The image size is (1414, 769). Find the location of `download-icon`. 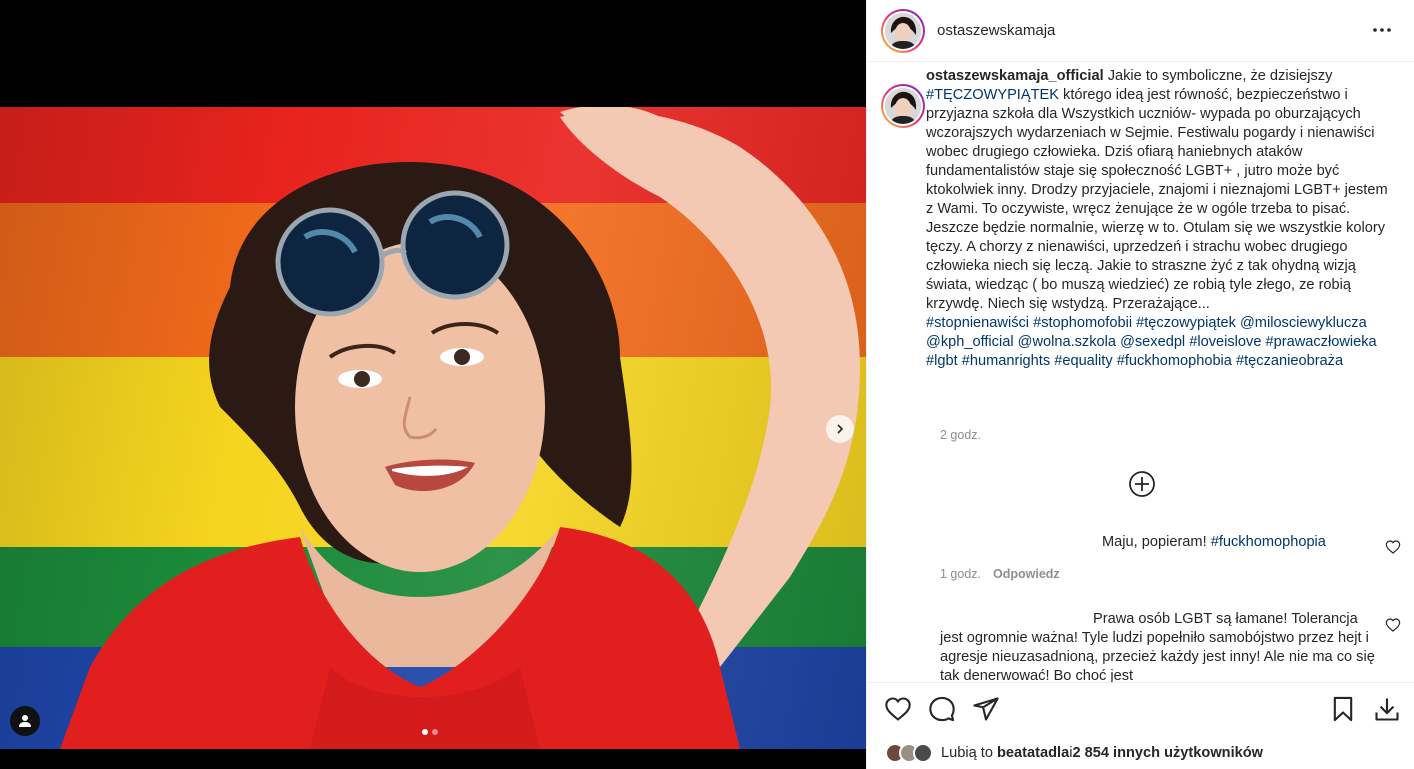

download-icon is located at coordinates (1387, 709).